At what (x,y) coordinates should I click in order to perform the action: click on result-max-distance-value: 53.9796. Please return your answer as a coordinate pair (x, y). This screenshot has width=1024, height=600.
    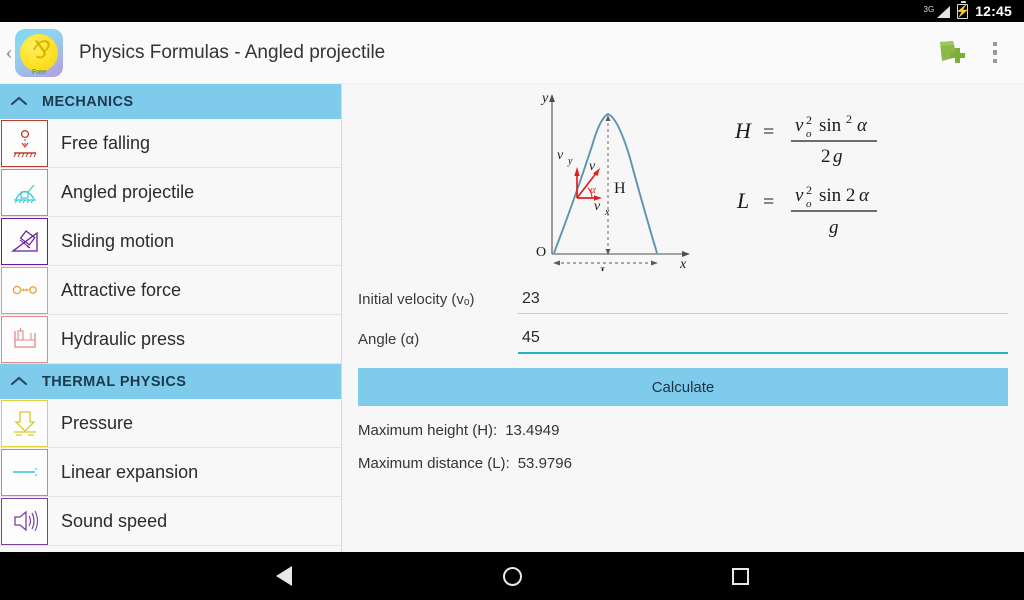
    Looking at the image, I should click on (544, 463).